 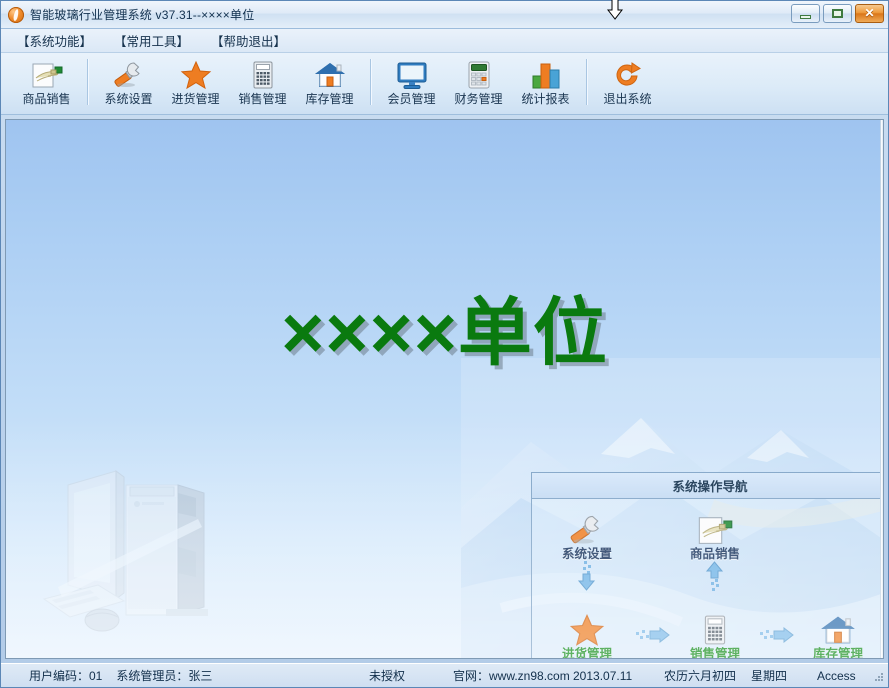 What do you see at coordinates (545, 99) in the screenshot?
I see `toolbar-label: 统计报表` at bounding box center [545, 99].